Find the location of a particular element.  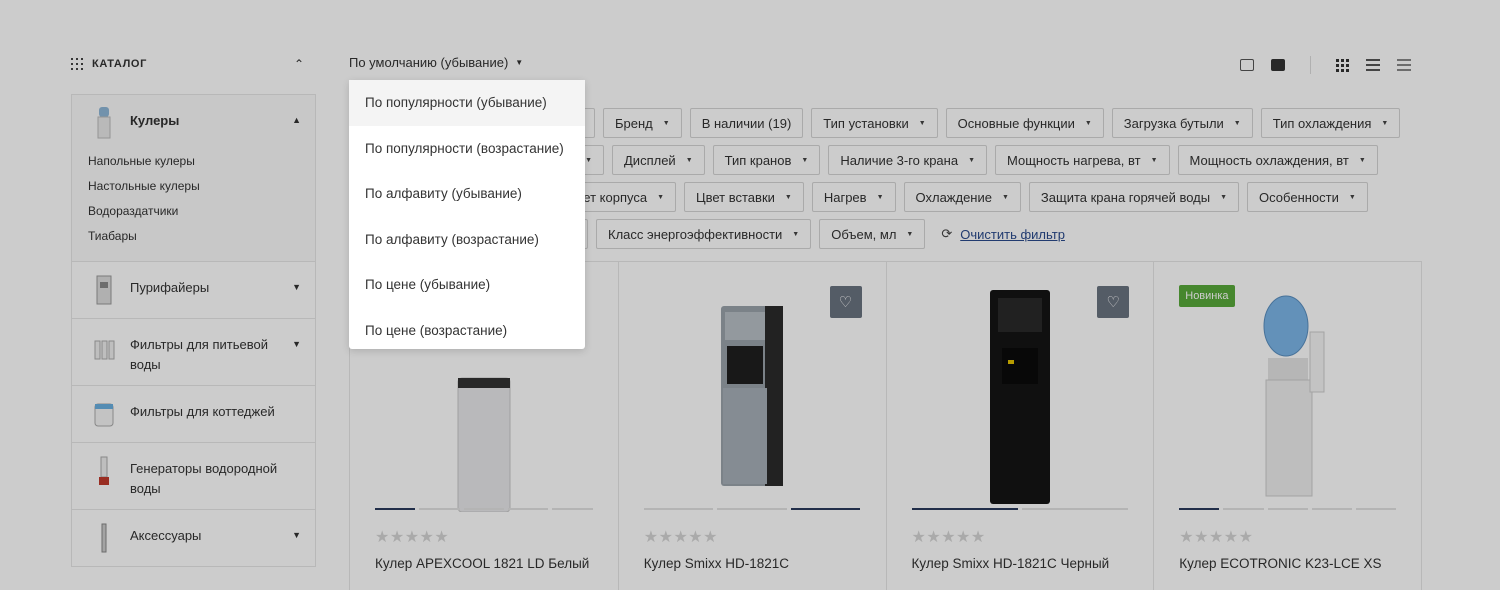

sort-option-popularity-desc: По популярности (убывание) is located at coordinates (467, 103).